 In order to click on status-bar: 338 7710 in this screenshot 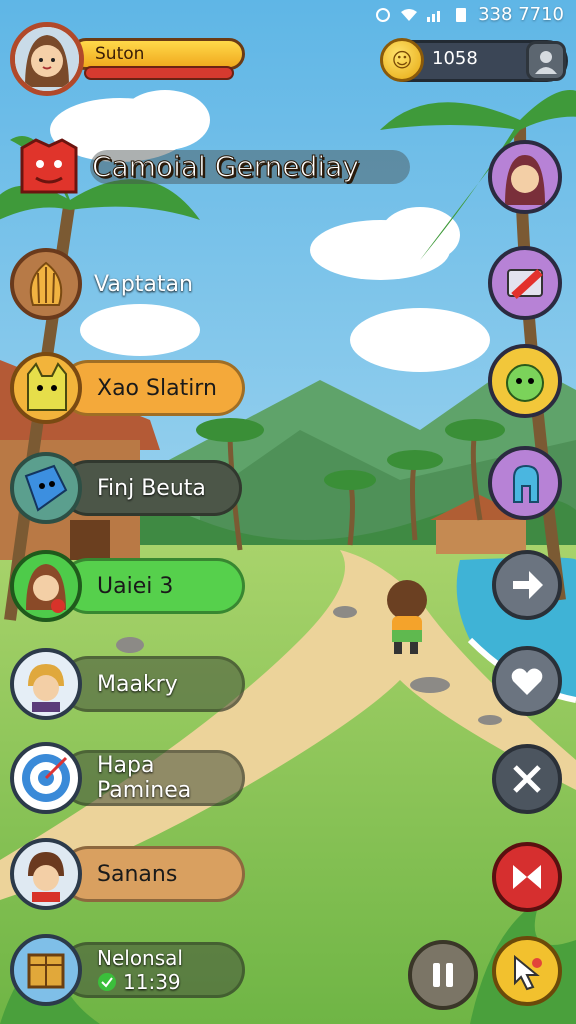, I will do `click(469, 14)`.